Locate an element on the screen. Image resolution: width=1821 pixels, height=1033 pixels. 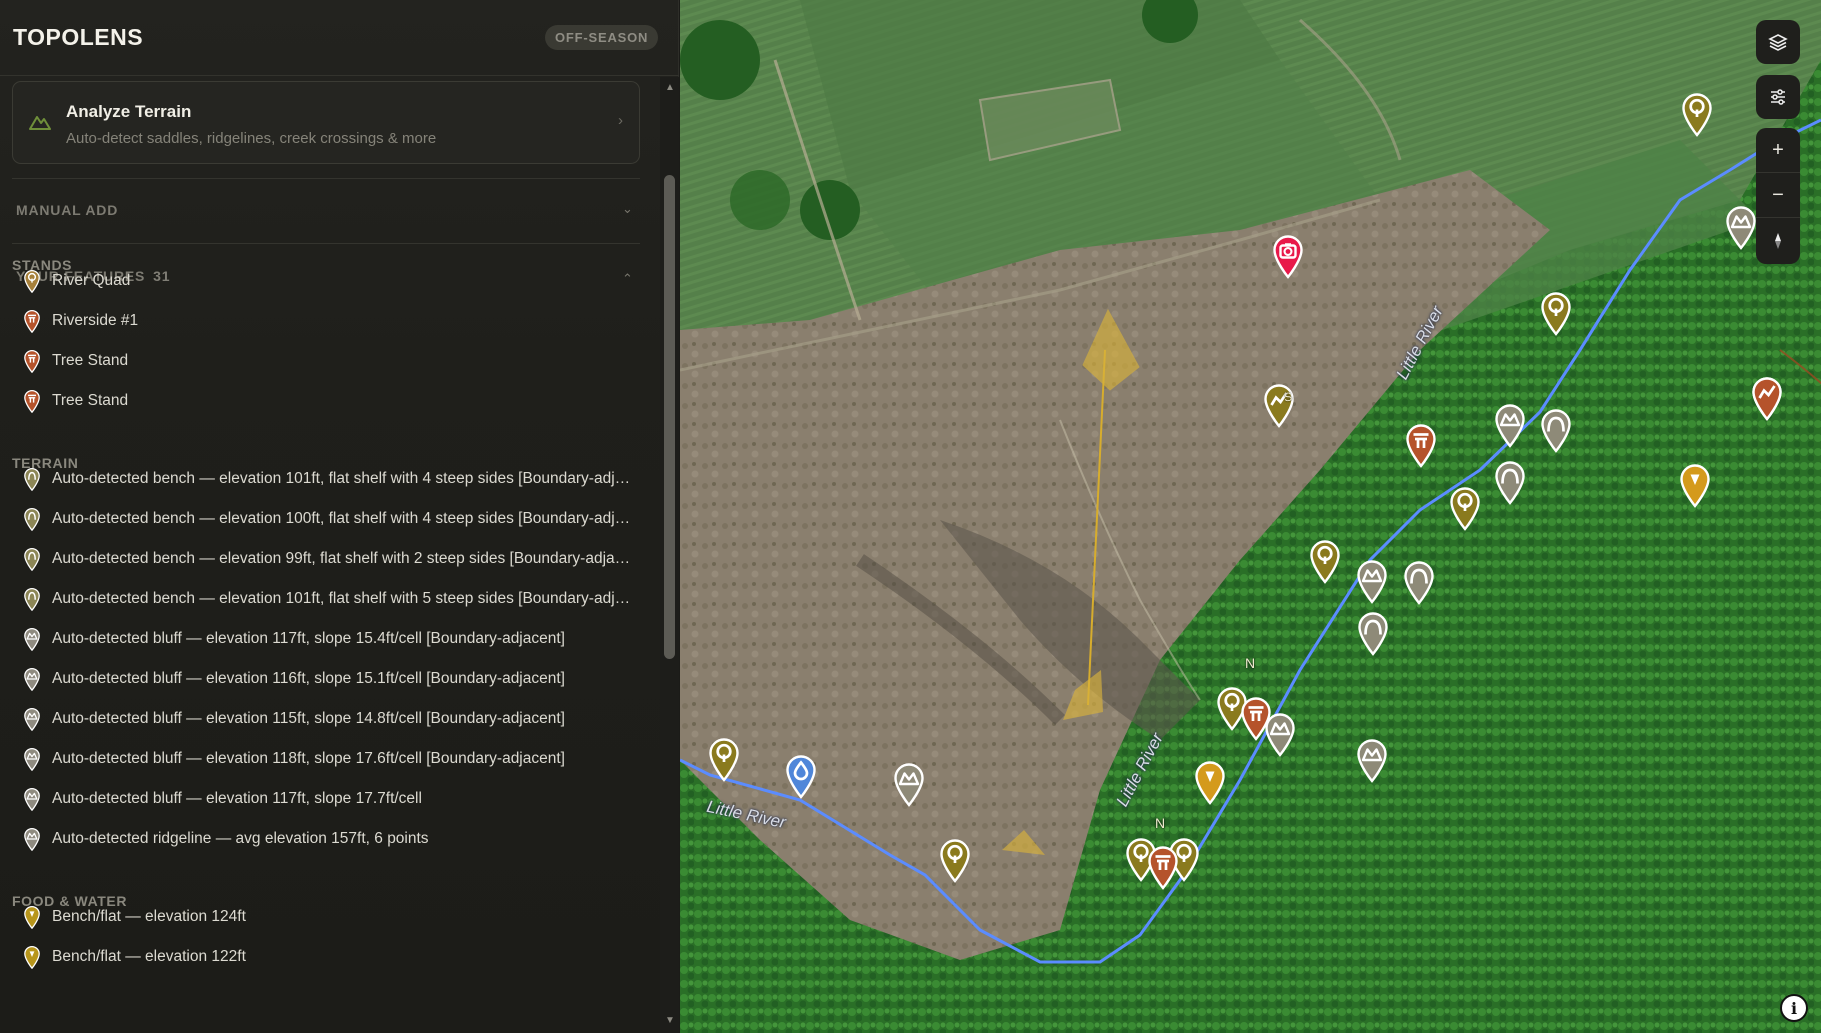
sidebar-scrollbar: ▲ ▼ is located at coordinates (669, 555).